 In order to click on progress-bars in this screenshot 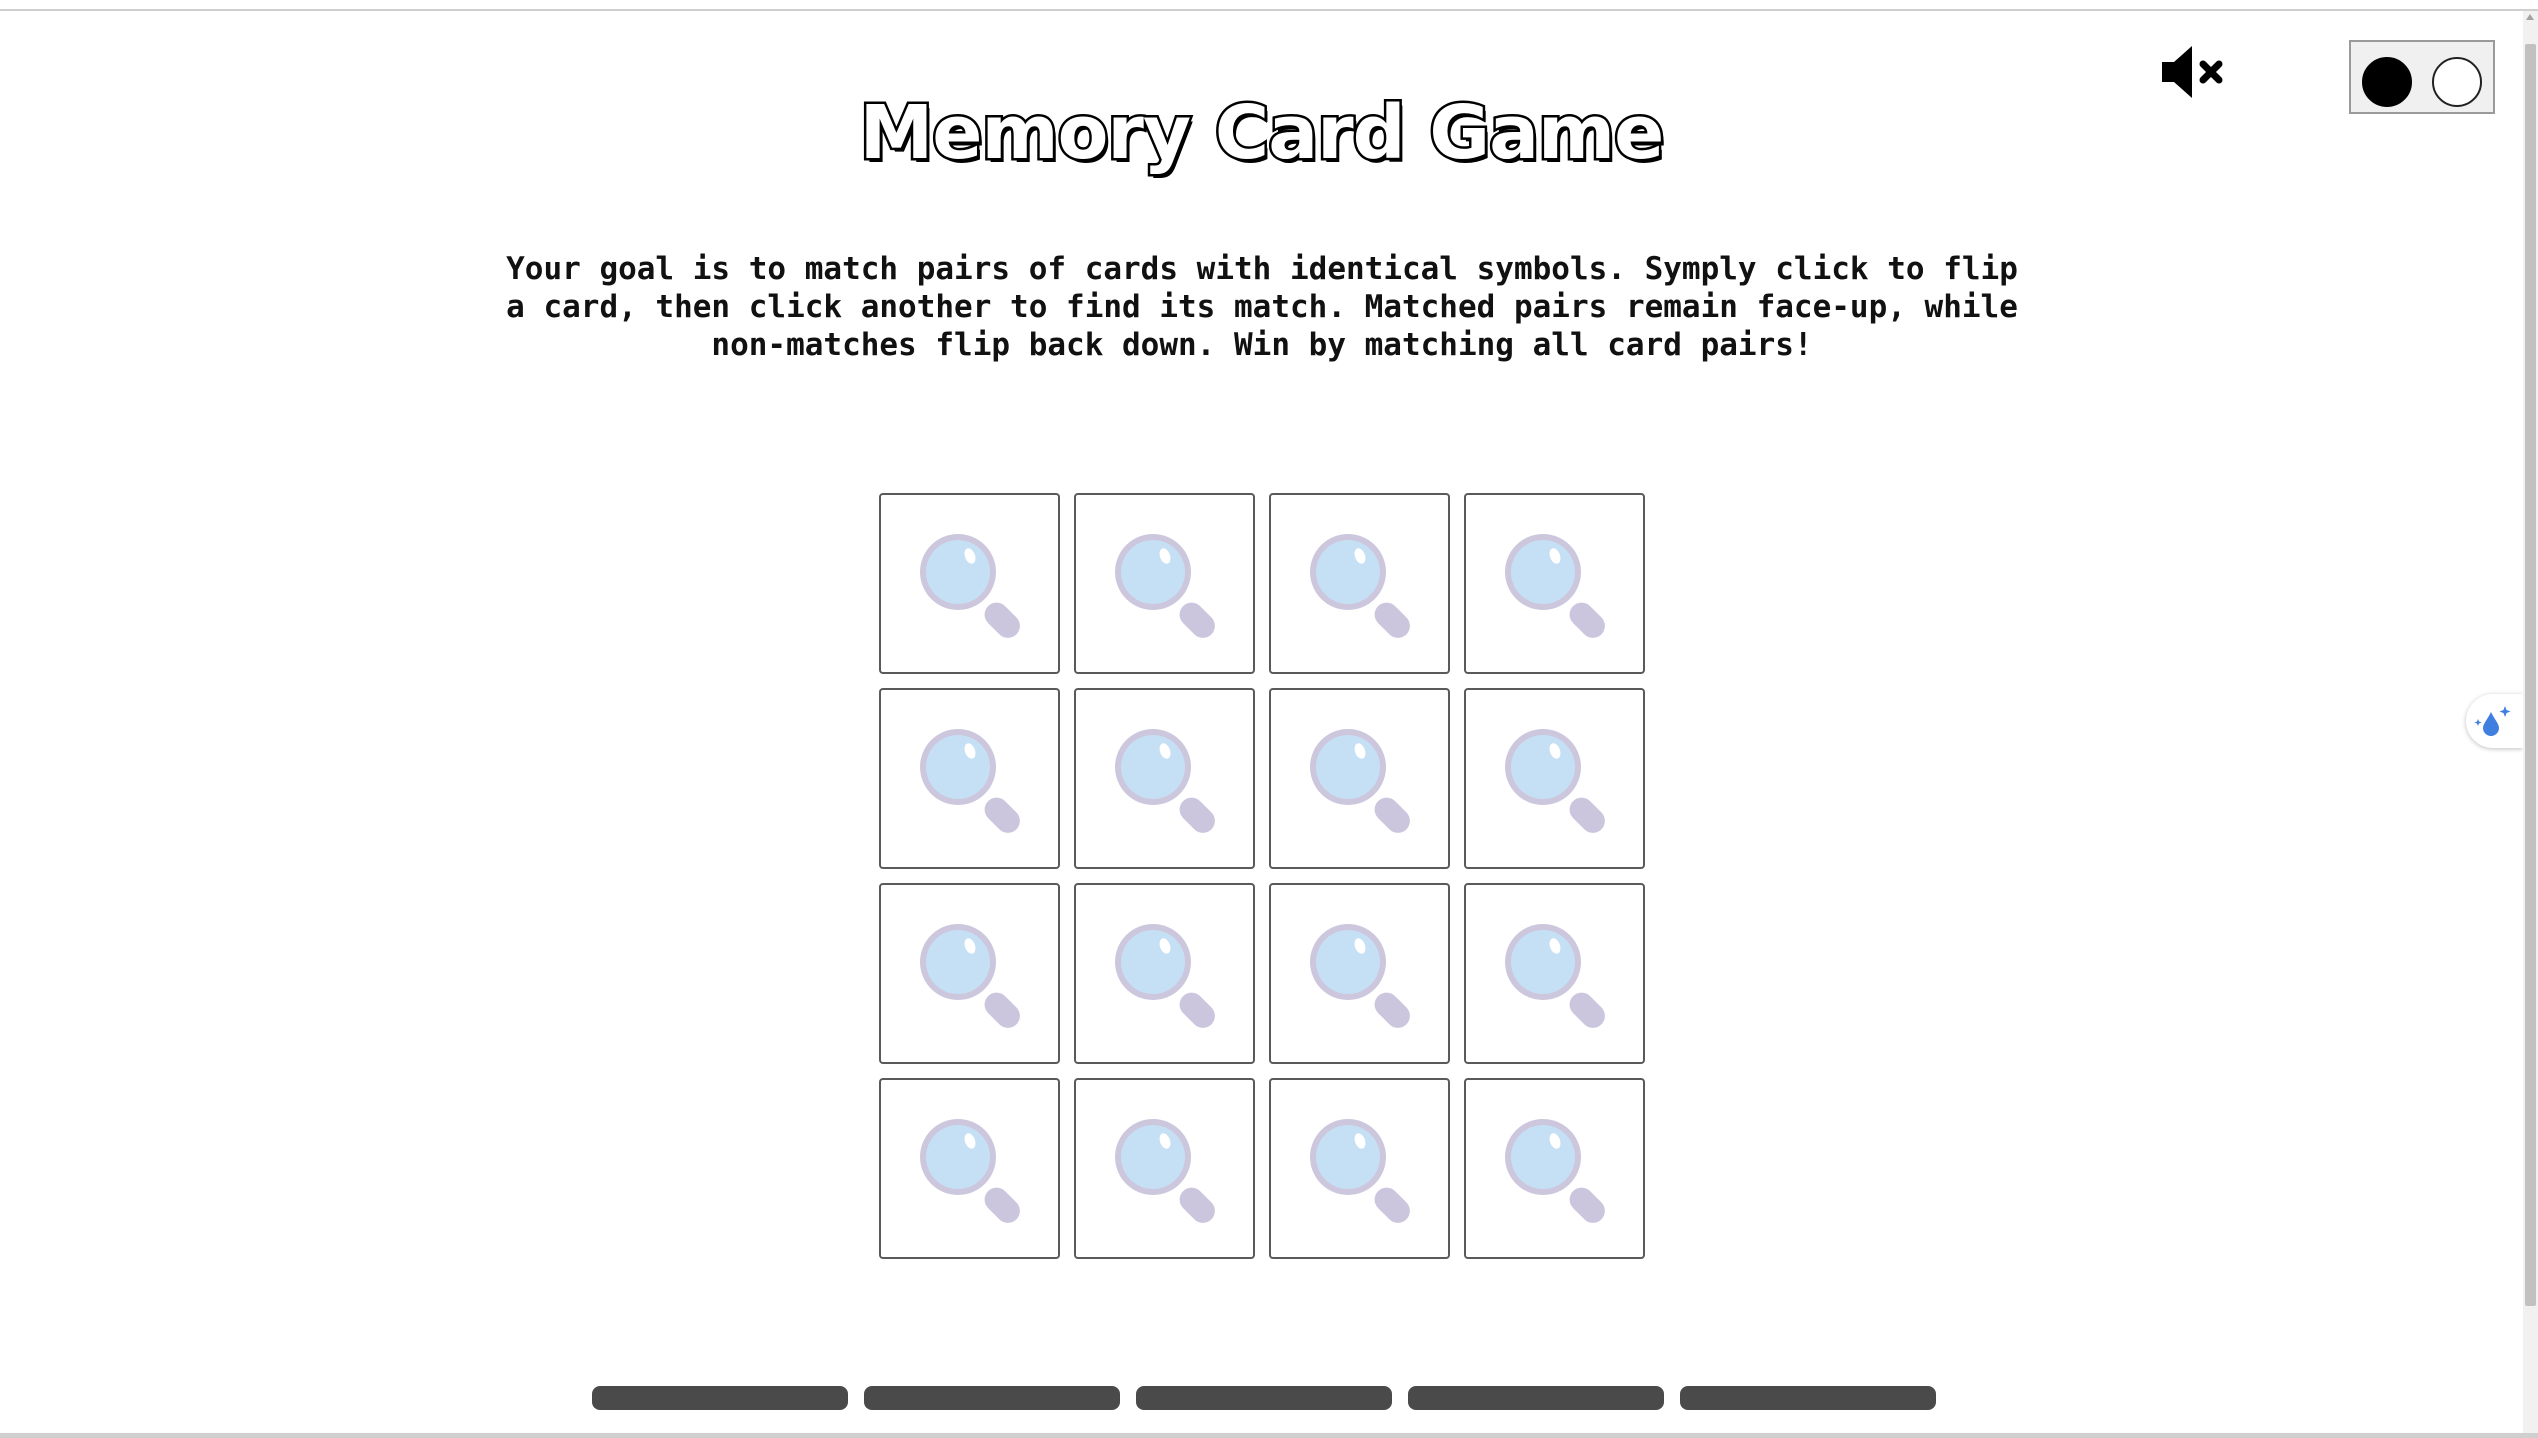, I will do `click(1264, 1398)`.